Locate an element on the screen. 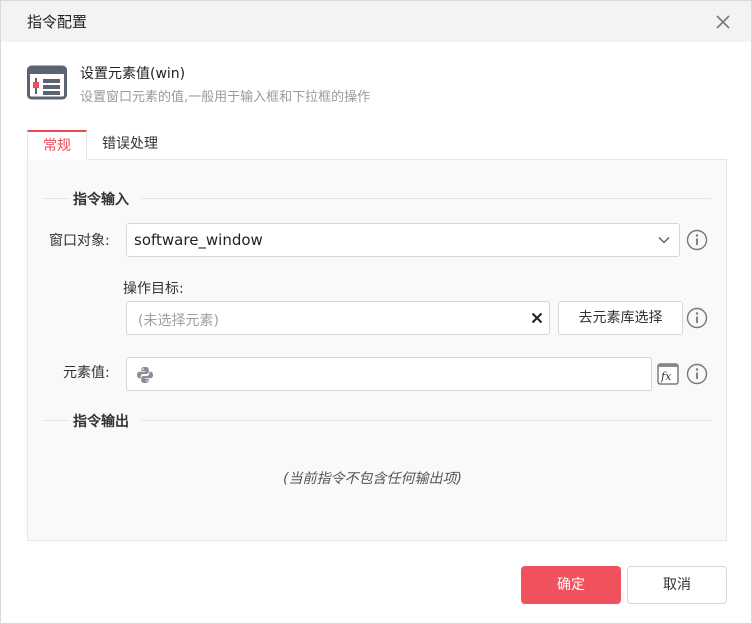 The image size is (752, 624). target-placeholder: (未选择元素) is located at coordinates (178, 321).